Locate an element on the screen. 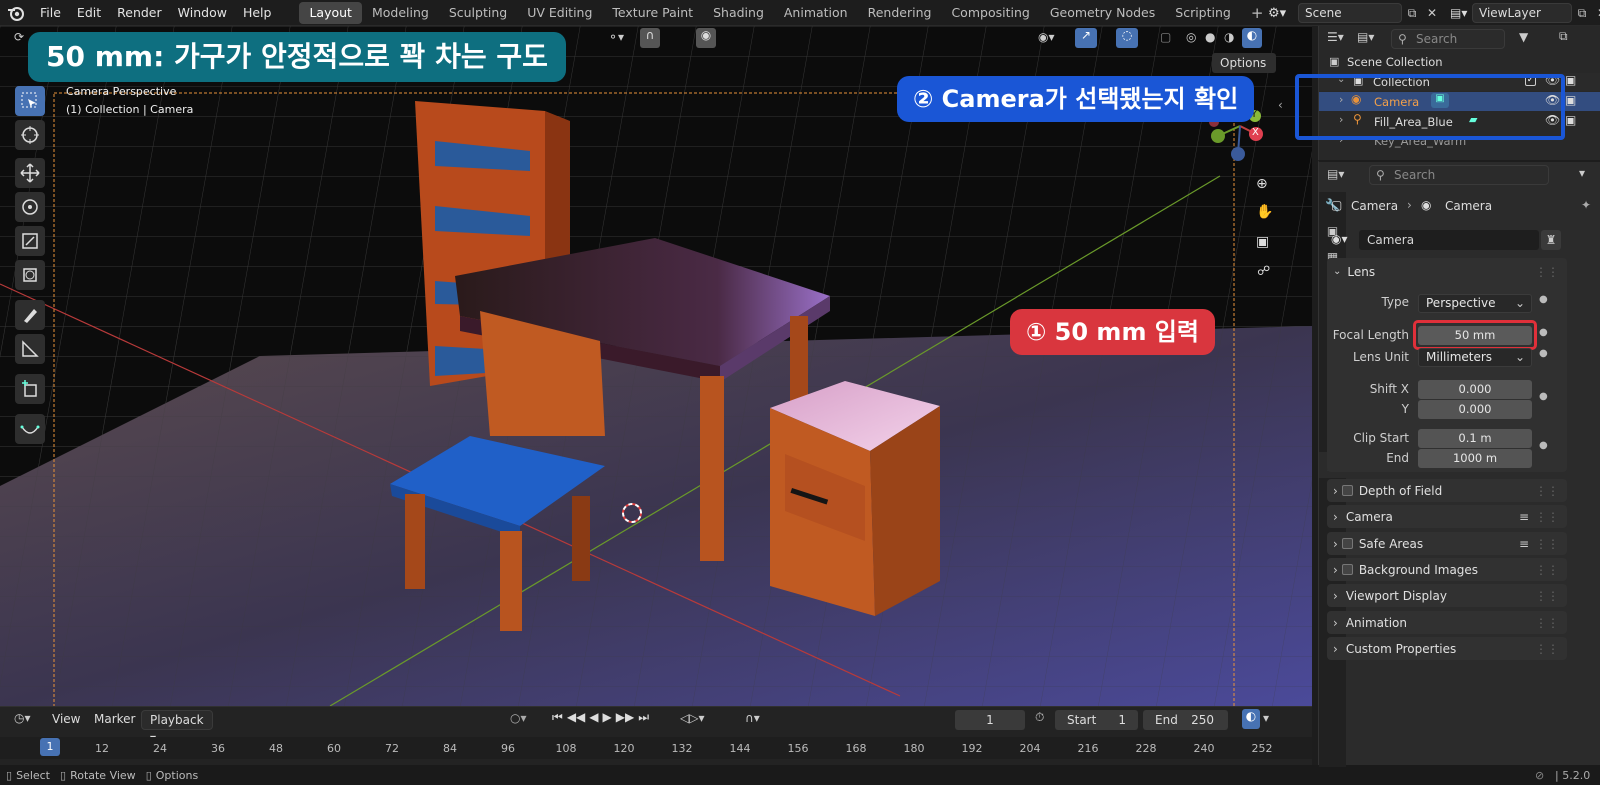 The image size is (1600, 785). datablock-type-icon: ◉▾ is located at coordinates (1339, 239).